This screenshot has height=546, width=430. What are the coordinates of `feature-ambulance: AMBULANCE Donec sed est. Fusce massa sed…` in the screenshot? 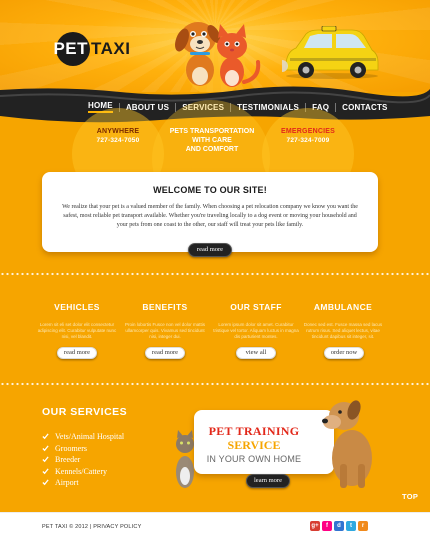 It's located at (343, 321).